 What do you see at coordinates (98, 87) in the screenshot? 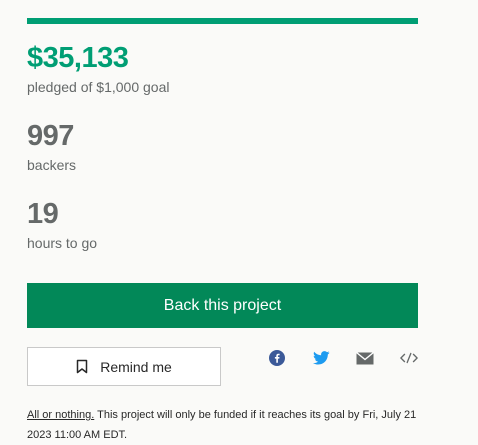
I see `pledged-label: pledged of $1,000 goal` at bounding box center [98, 87].